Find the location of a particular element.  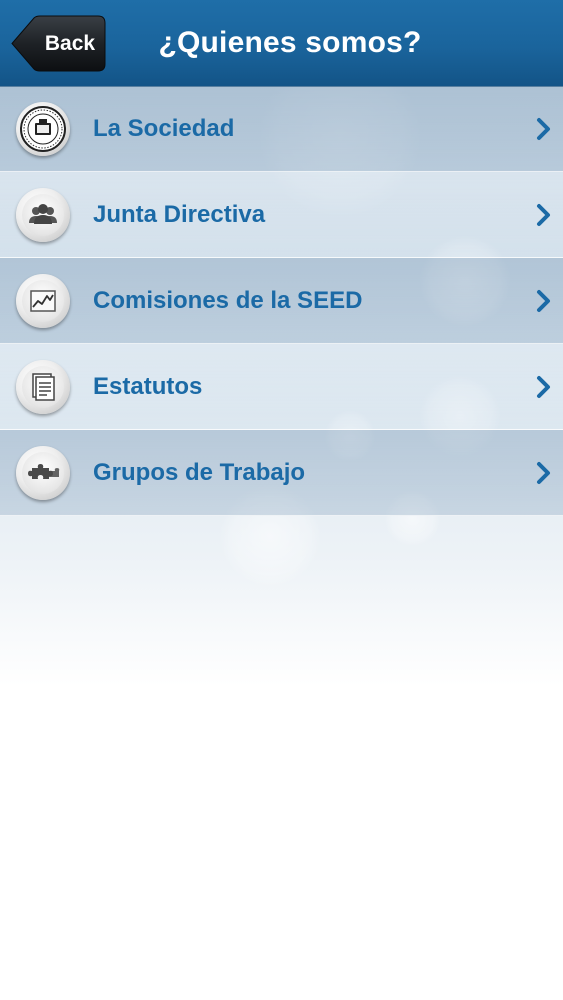

menu-item-junta-directiva: Junta Directiva is located at coordinates (281, 215).